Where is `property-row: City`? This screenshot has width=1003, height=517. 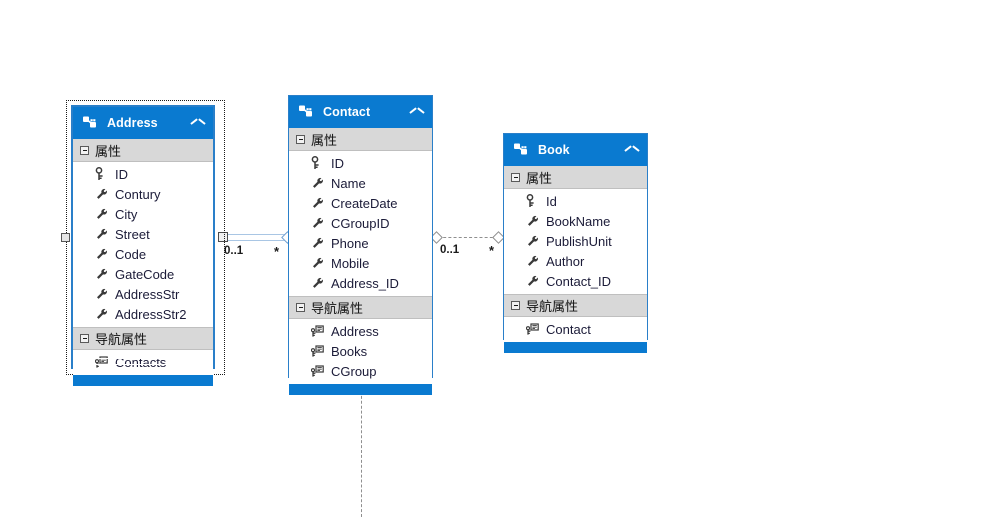
property-row: City is located at coordinates (143, 214).